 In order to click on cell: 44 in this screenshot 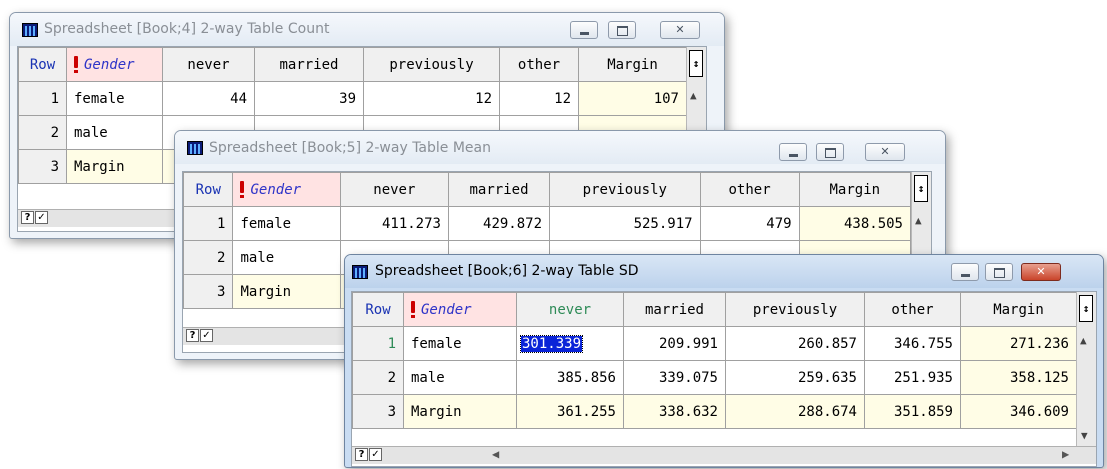, I will do `click(208, 98)`.